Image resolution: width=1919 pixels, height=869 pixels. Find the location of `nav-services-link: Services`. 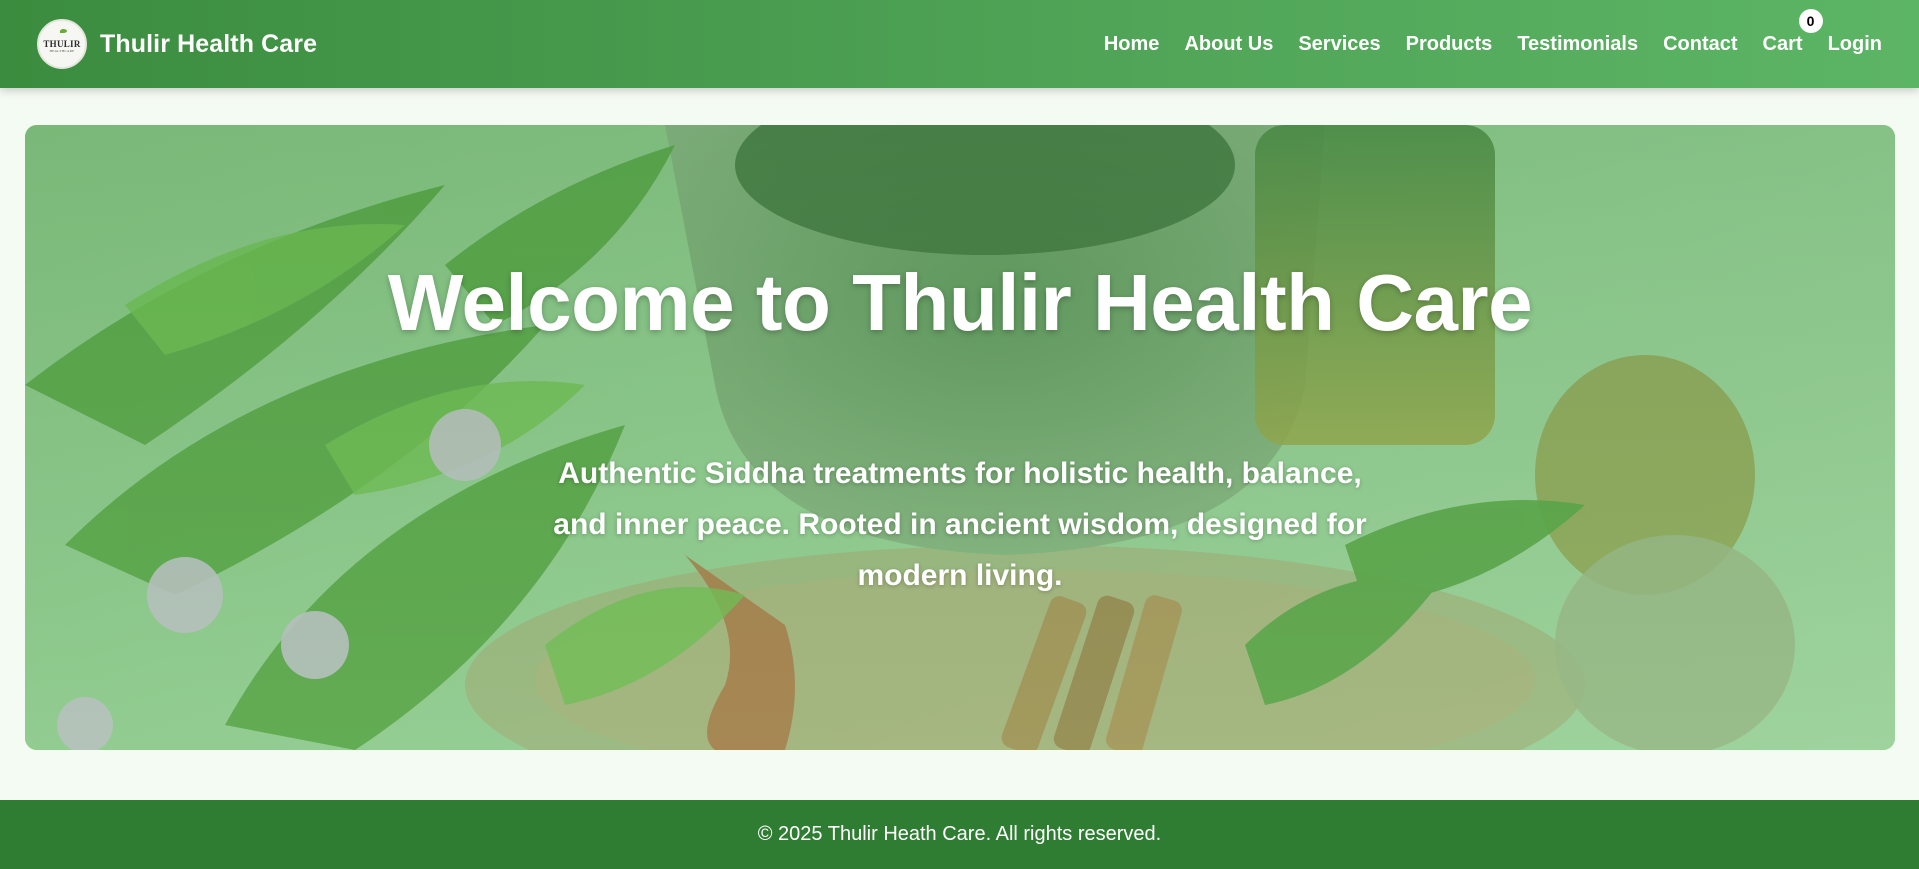

nav-services-link: Services is located at coordinates (1339, 44).